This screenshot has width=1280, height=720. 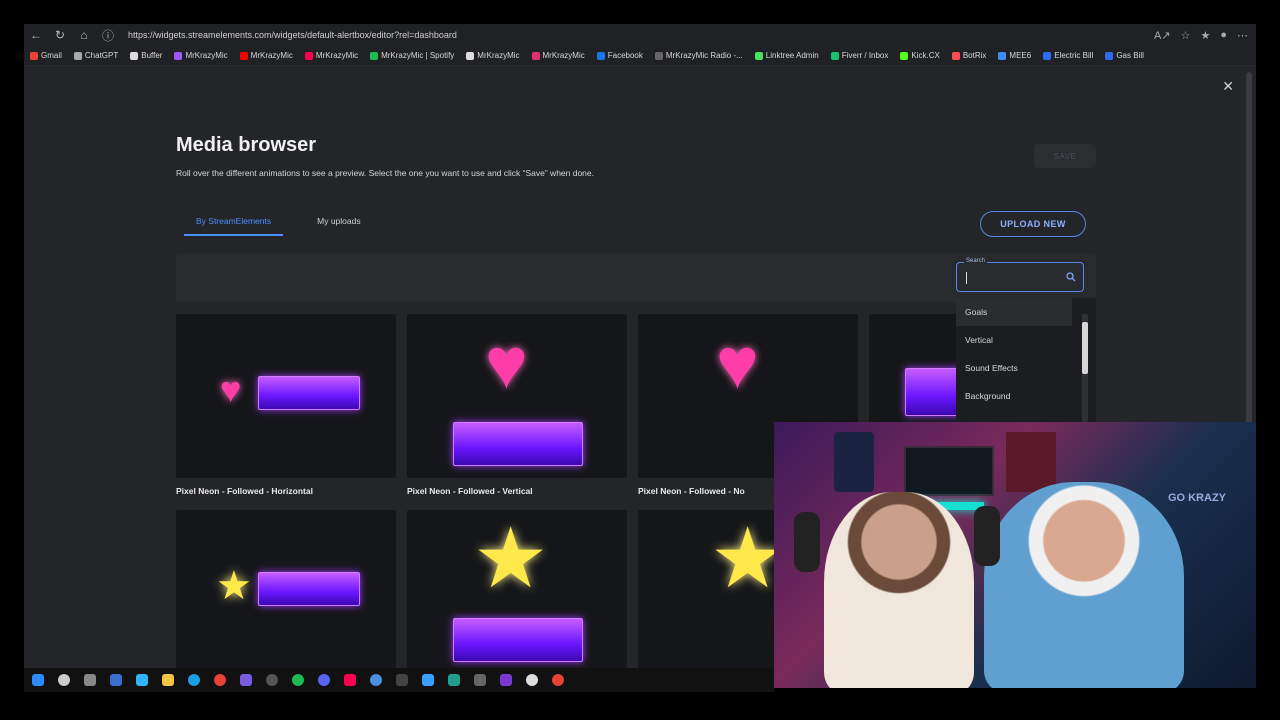 What do you see at coordinates (1020, 277) in the screenshot?
I see `search-input` at bounding box center [1020, 277].